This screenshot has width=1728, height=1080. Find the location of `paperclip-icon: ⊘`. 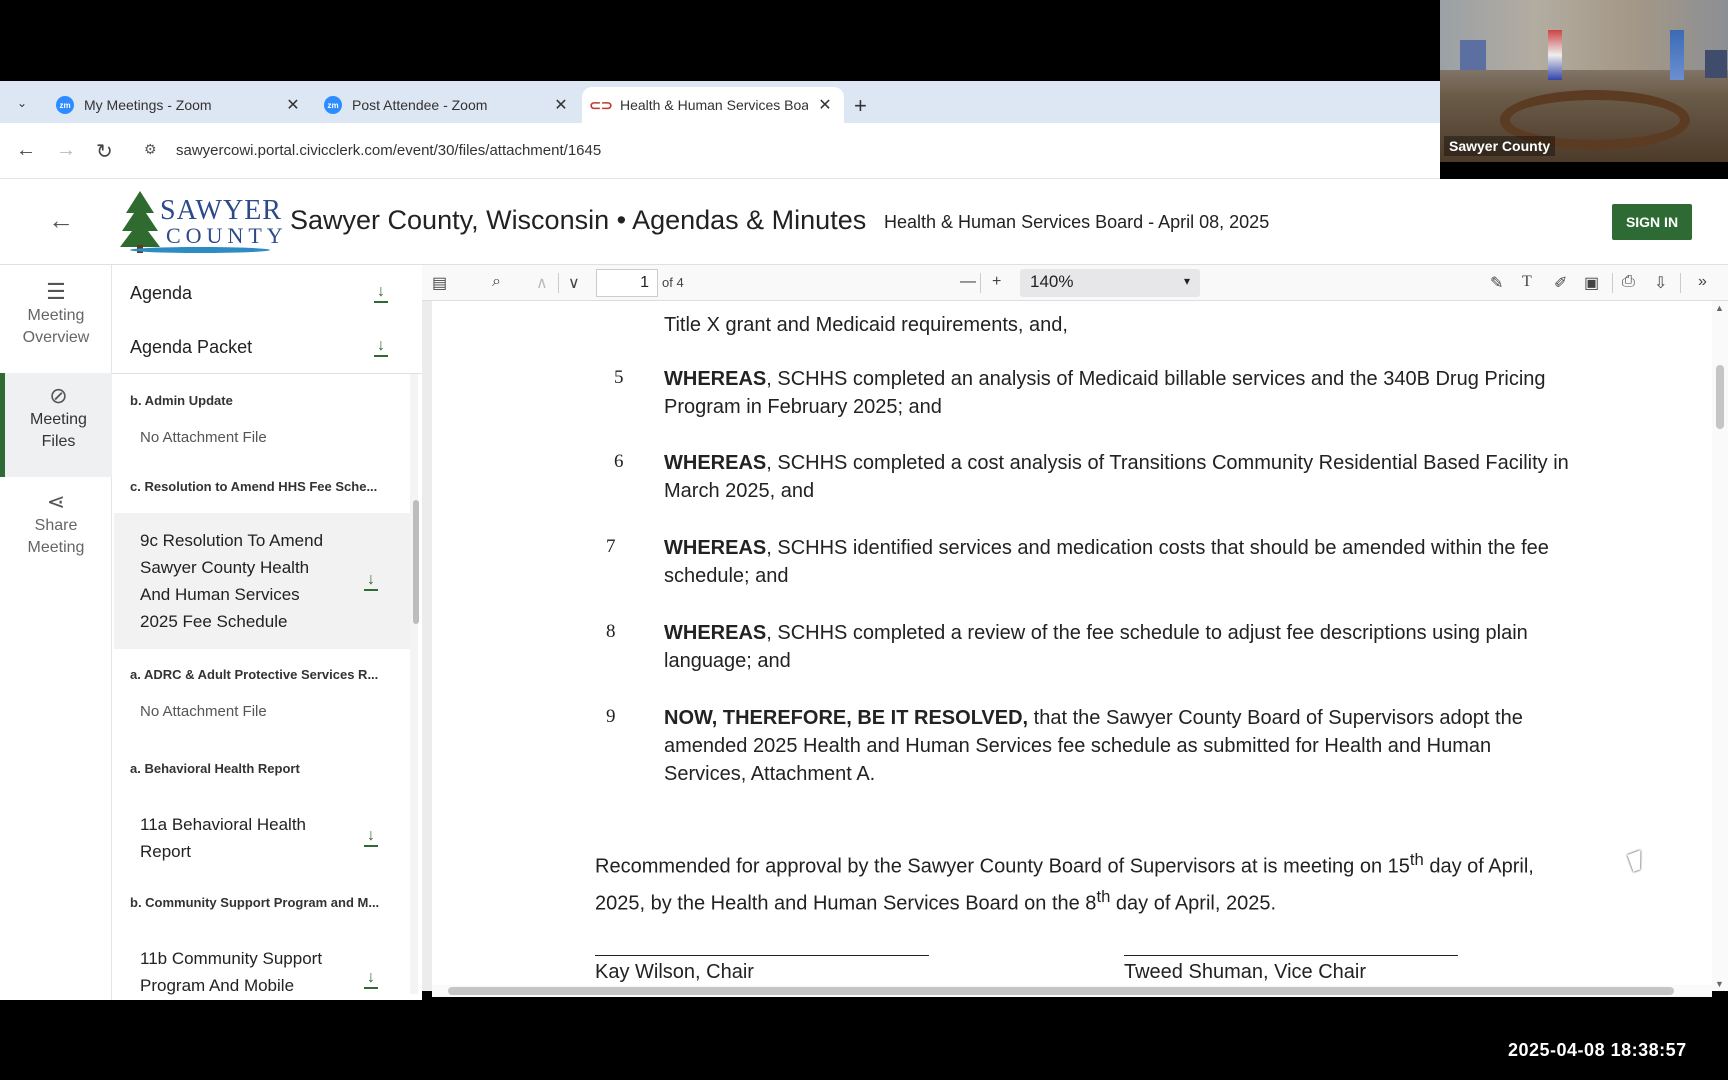

paperclip-icon: ⊘ is located at coordinates (58, 395).